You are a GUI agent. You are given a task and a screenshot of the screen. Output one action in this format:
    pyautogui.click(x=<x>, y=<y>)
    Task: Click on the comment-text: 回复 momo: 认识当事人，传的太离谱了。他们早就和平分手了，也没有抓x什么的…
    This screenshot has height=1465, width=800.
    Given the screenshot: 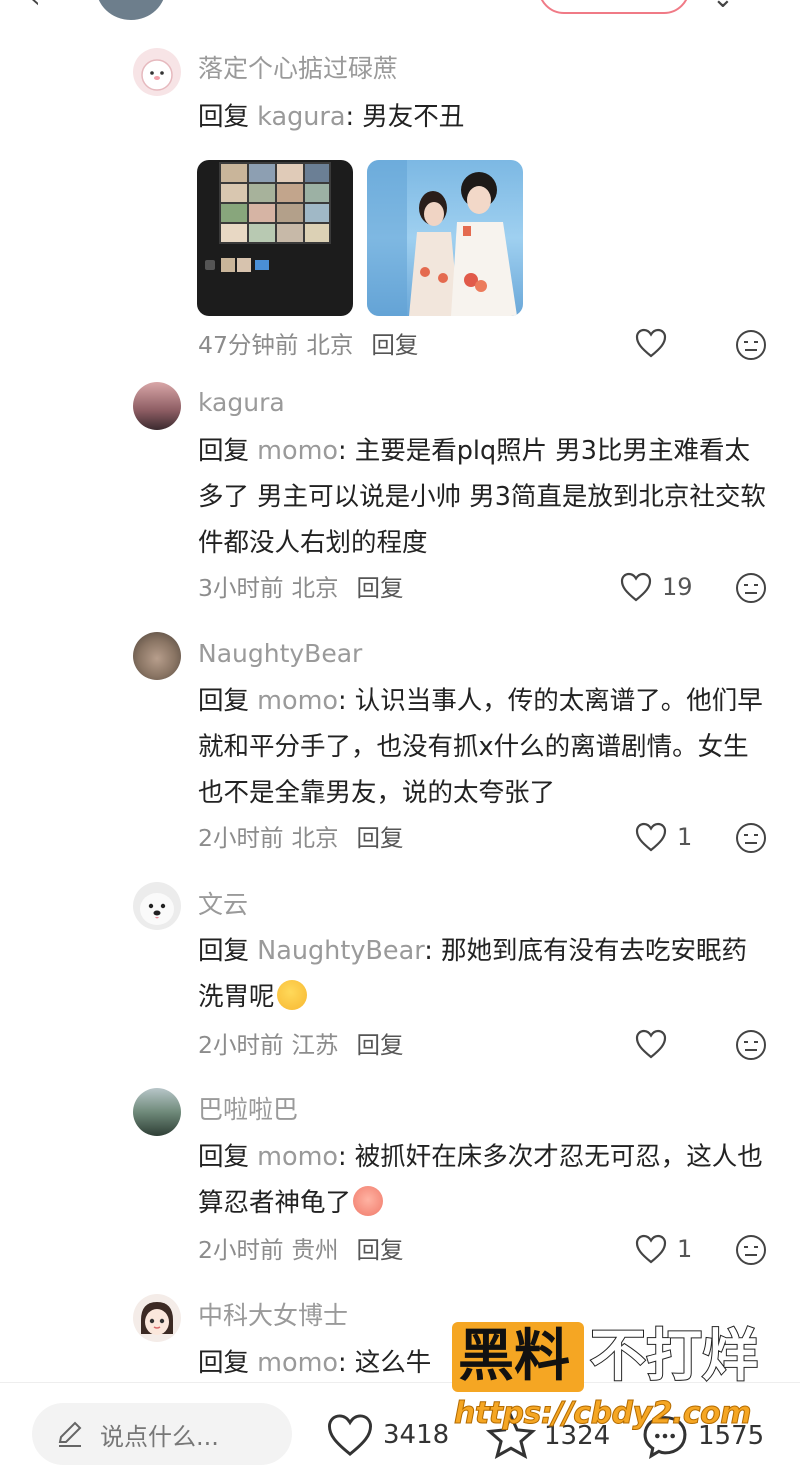 What is the action you would take?
    pyautogui.click(x=480, y=747)
    